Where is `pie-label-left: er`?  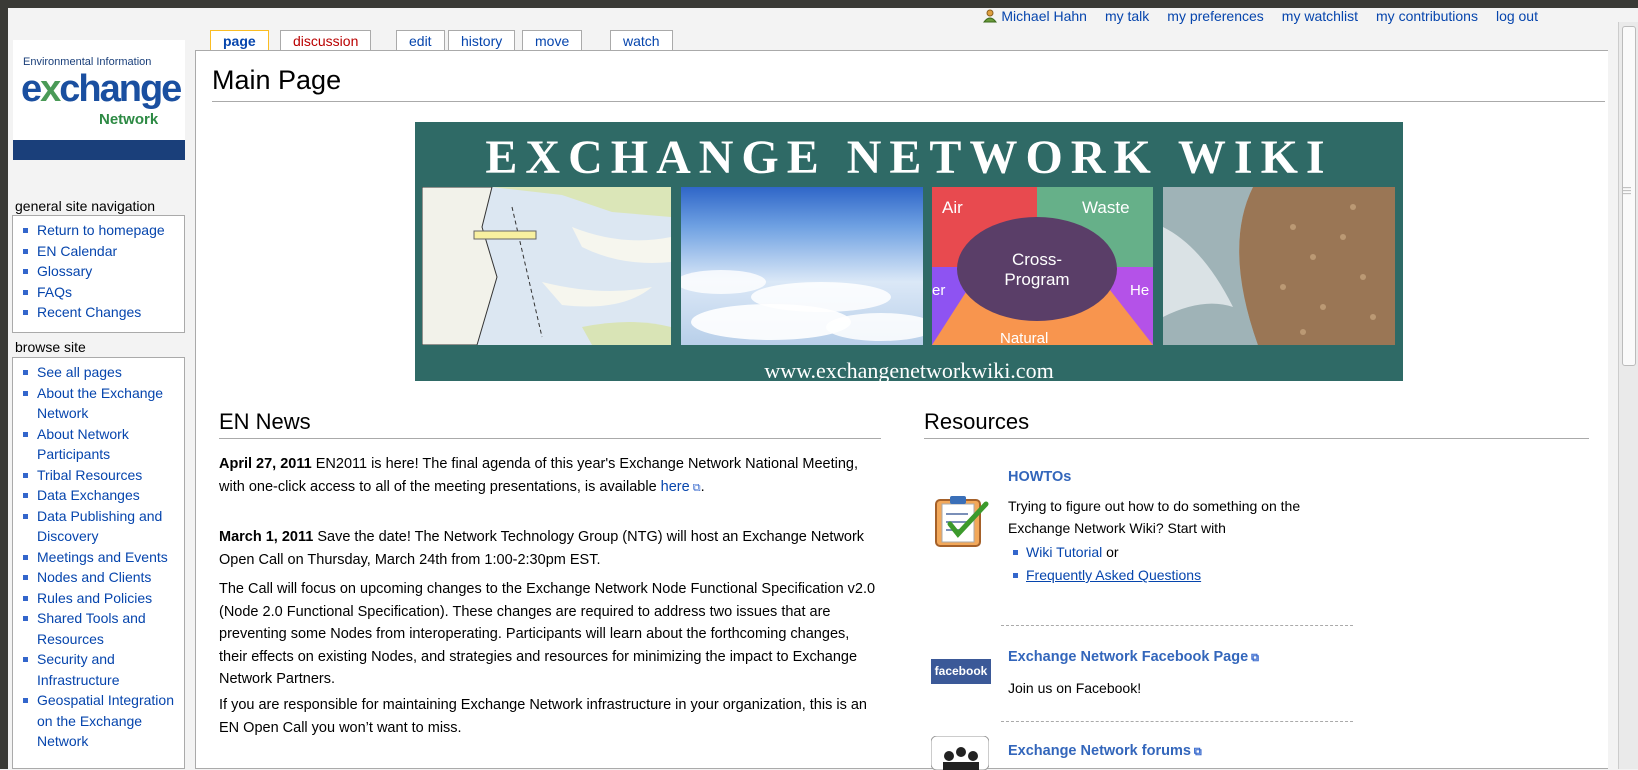
pie-label-left: er is located at coordinates (938, 290).